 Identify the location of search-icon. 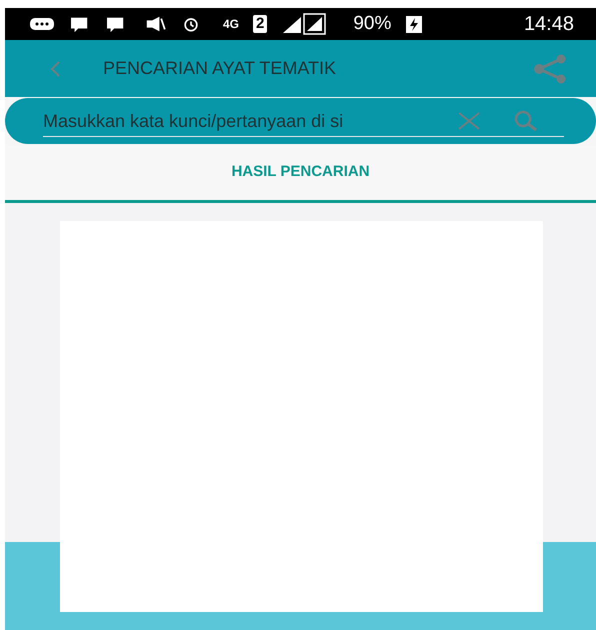
(526, 121).